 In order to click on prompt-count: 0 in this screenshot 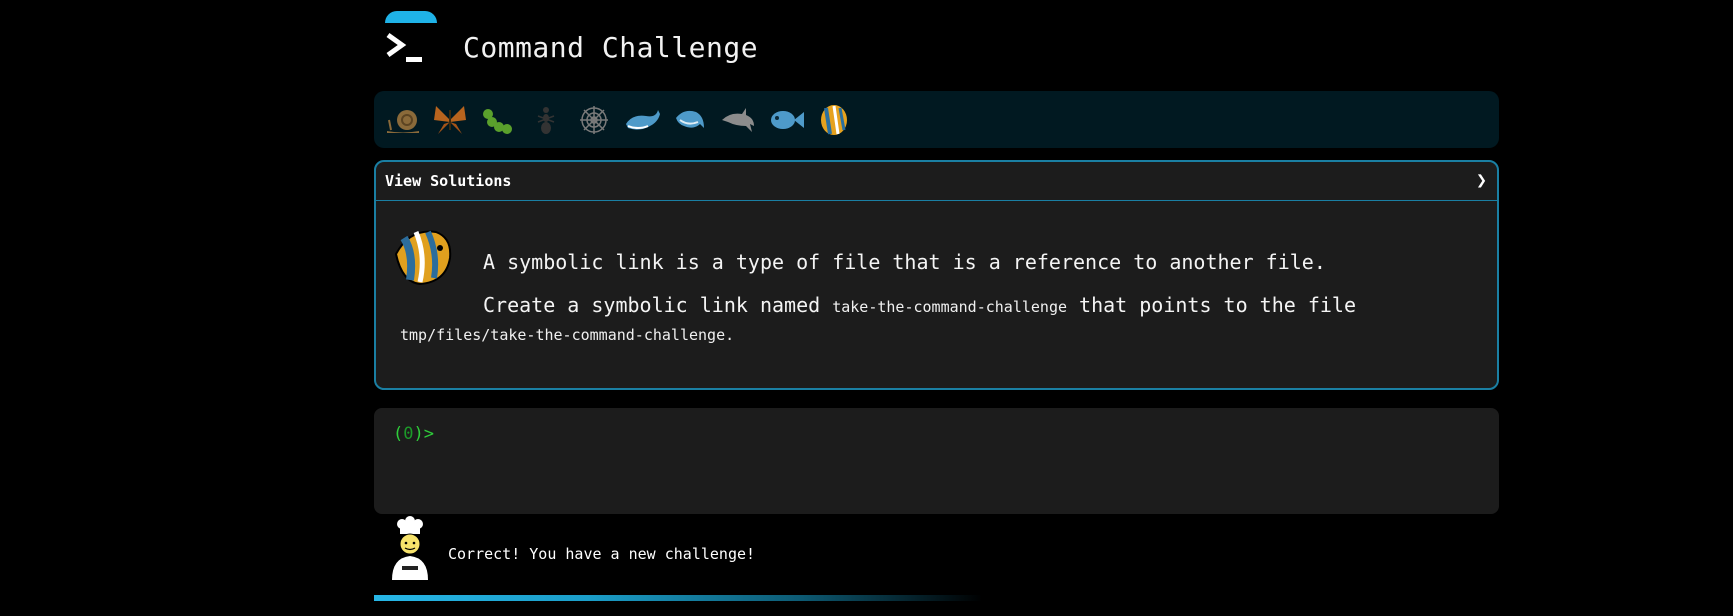, I will do `click(408, 434)`.